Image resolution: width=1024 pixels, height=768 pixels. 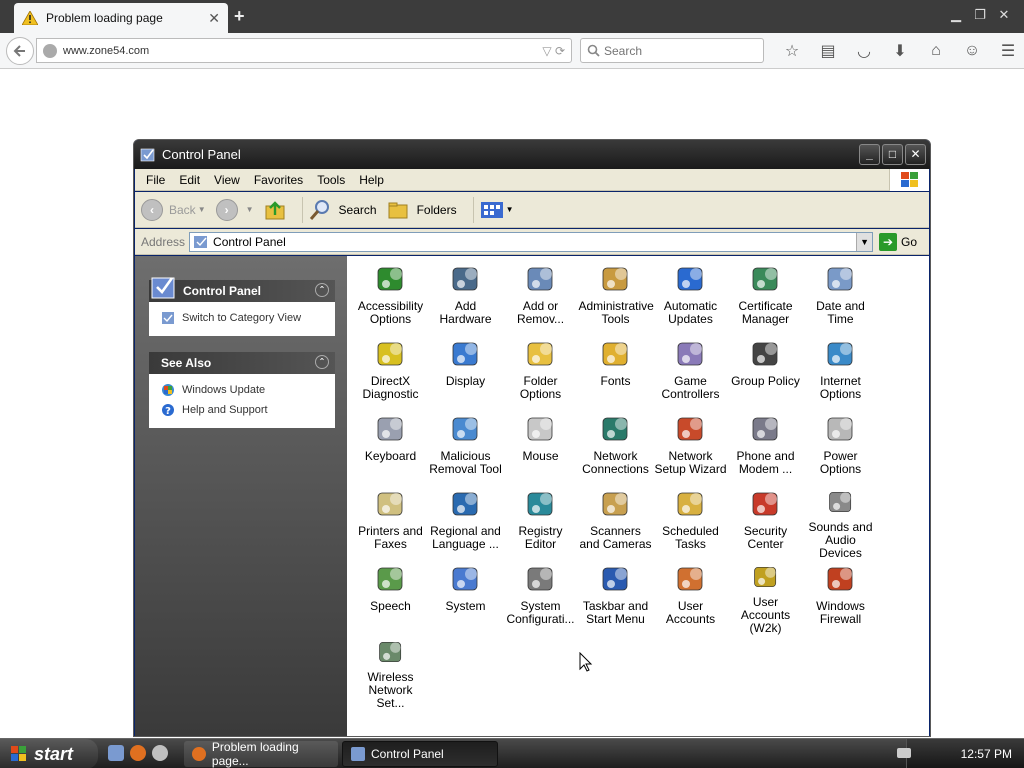 I want to click on applet-item: Keyboard, so click(x=390, y=447).